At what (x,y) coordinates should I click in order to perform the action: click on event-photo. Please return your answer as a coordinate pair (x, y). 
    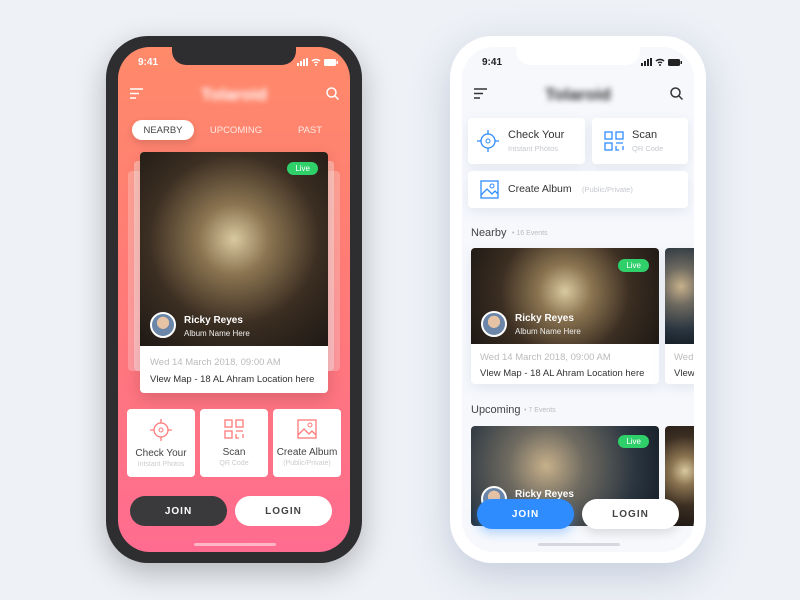
    Looking at the image, I should click on (679, 296).